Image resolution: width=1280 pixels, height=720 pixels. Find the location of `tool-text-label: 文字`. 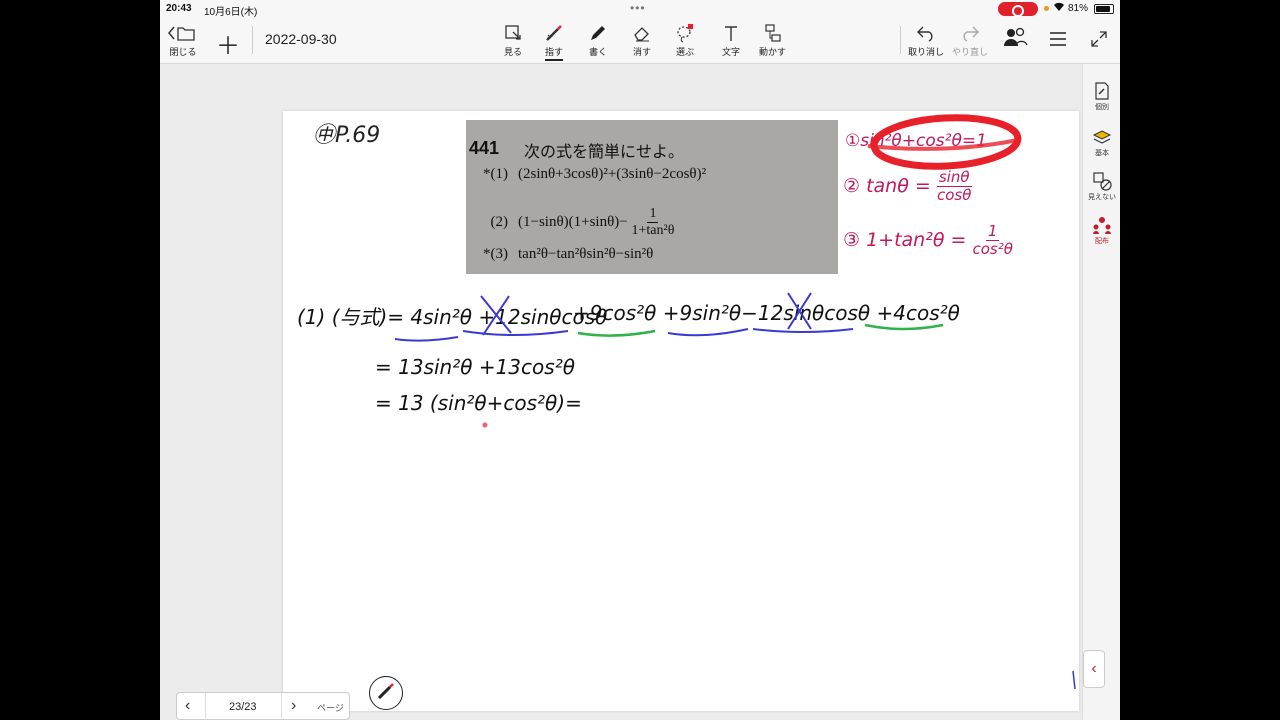

tool-text-label: 文字 is located at coordinates (730, 52).